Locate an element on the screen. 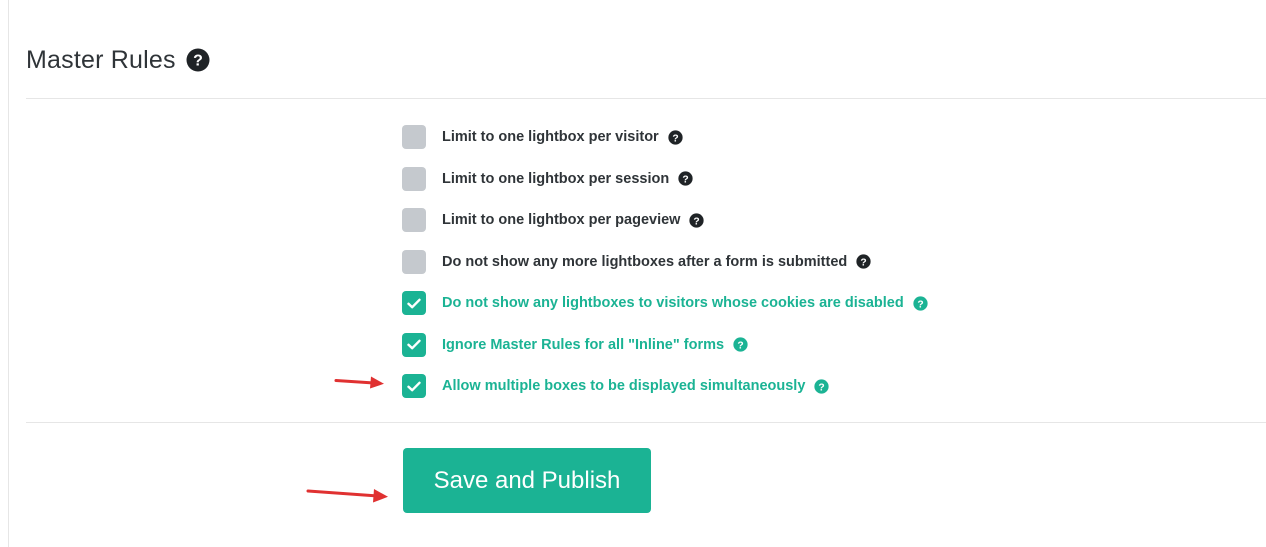 This screenshot has height=547, width=1266. page-title: Master Rules is located at coordinates (101, 59).